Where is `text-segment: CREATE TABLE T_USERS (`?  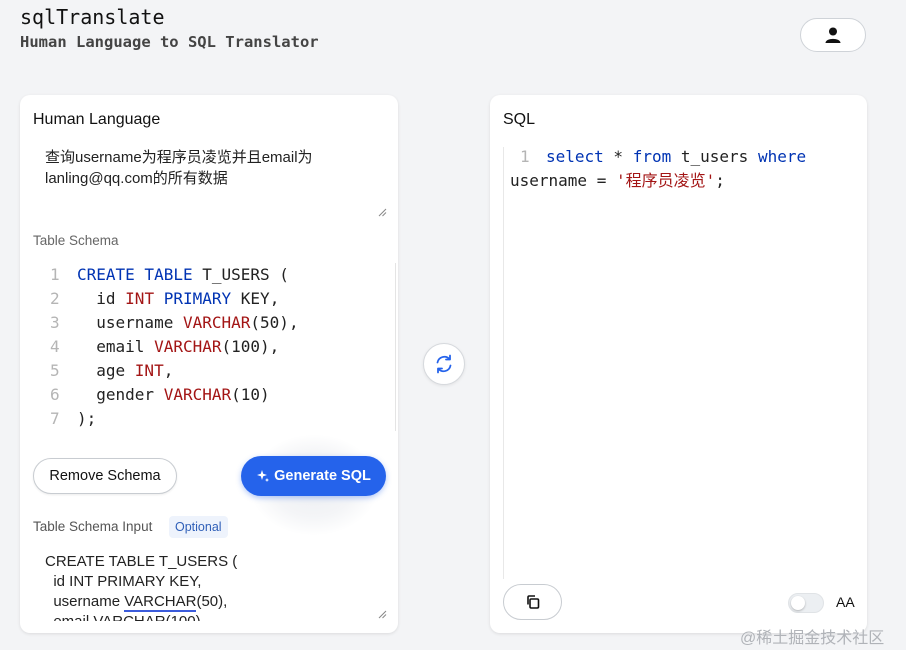
text-segment: CREATE TABLE T_USERS ( is located at coordinates (141, 561).